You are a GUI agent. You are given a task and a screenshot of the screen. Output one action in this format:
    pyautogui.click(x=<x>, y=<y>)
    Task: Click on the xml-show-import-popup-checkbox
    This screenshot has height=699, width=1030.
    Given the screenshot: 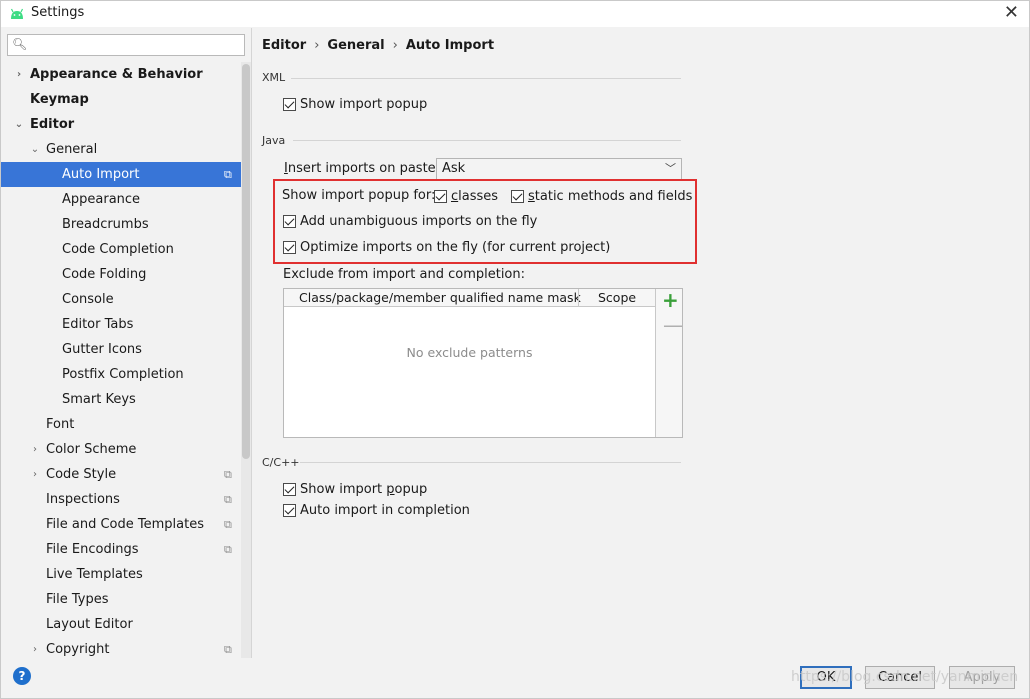 What is the action you would take?
    pyautogui.click(x=289, y=104)
    